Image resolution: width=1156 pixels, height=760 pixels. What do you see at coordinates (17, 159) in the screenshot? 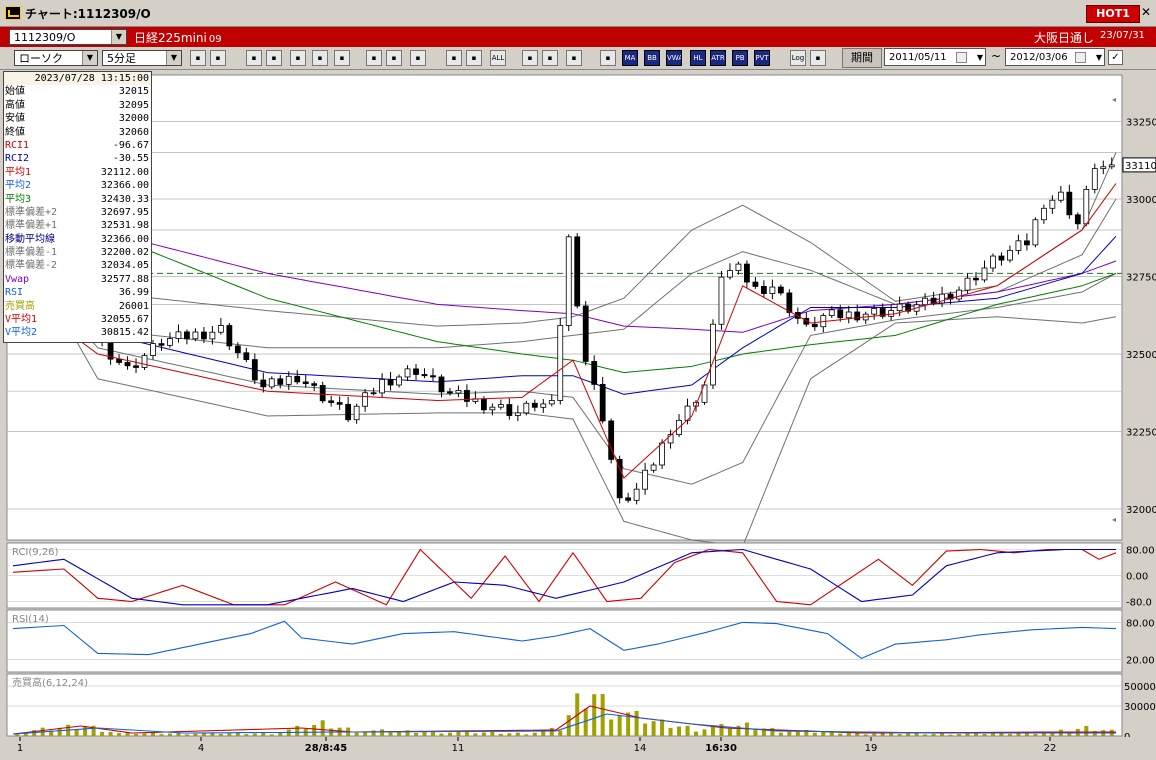
I see `info-label: RCI2` at bounding box center [17, 159].